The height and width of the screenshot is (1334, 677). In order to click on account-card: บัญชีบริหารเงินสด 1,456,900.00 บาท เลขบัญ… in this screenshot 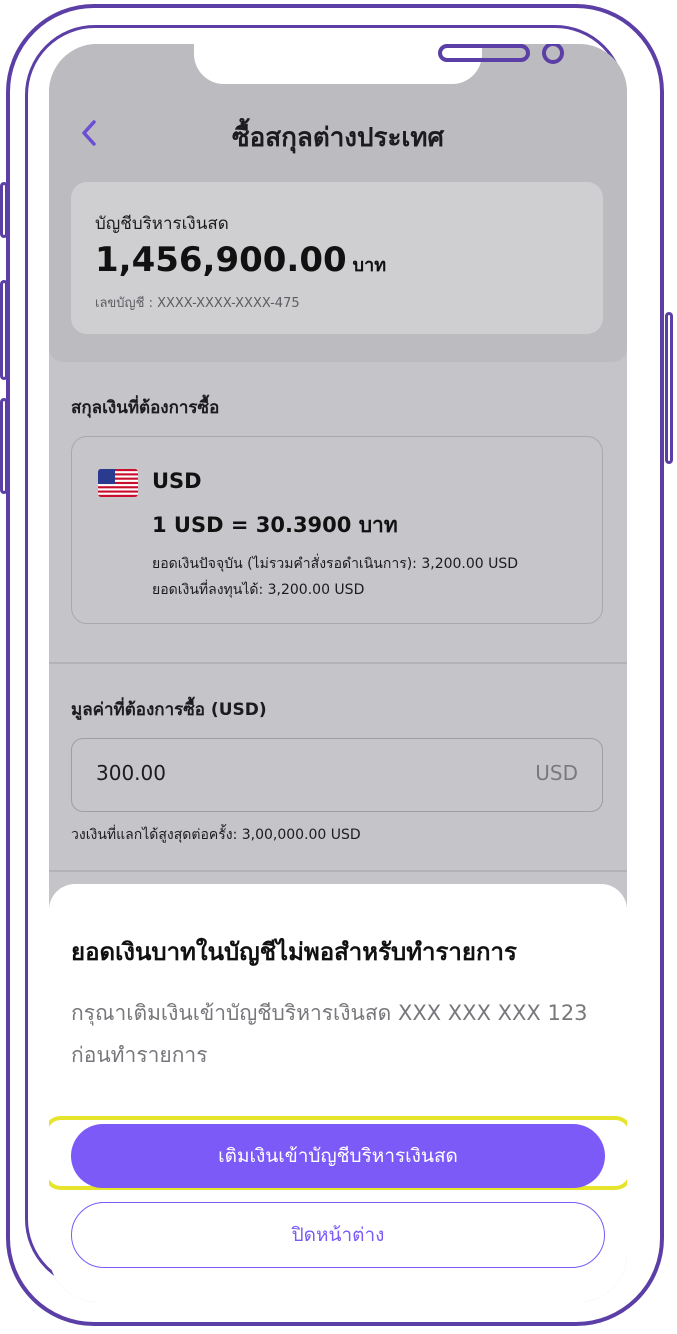, I will do `click(337, 258)`.